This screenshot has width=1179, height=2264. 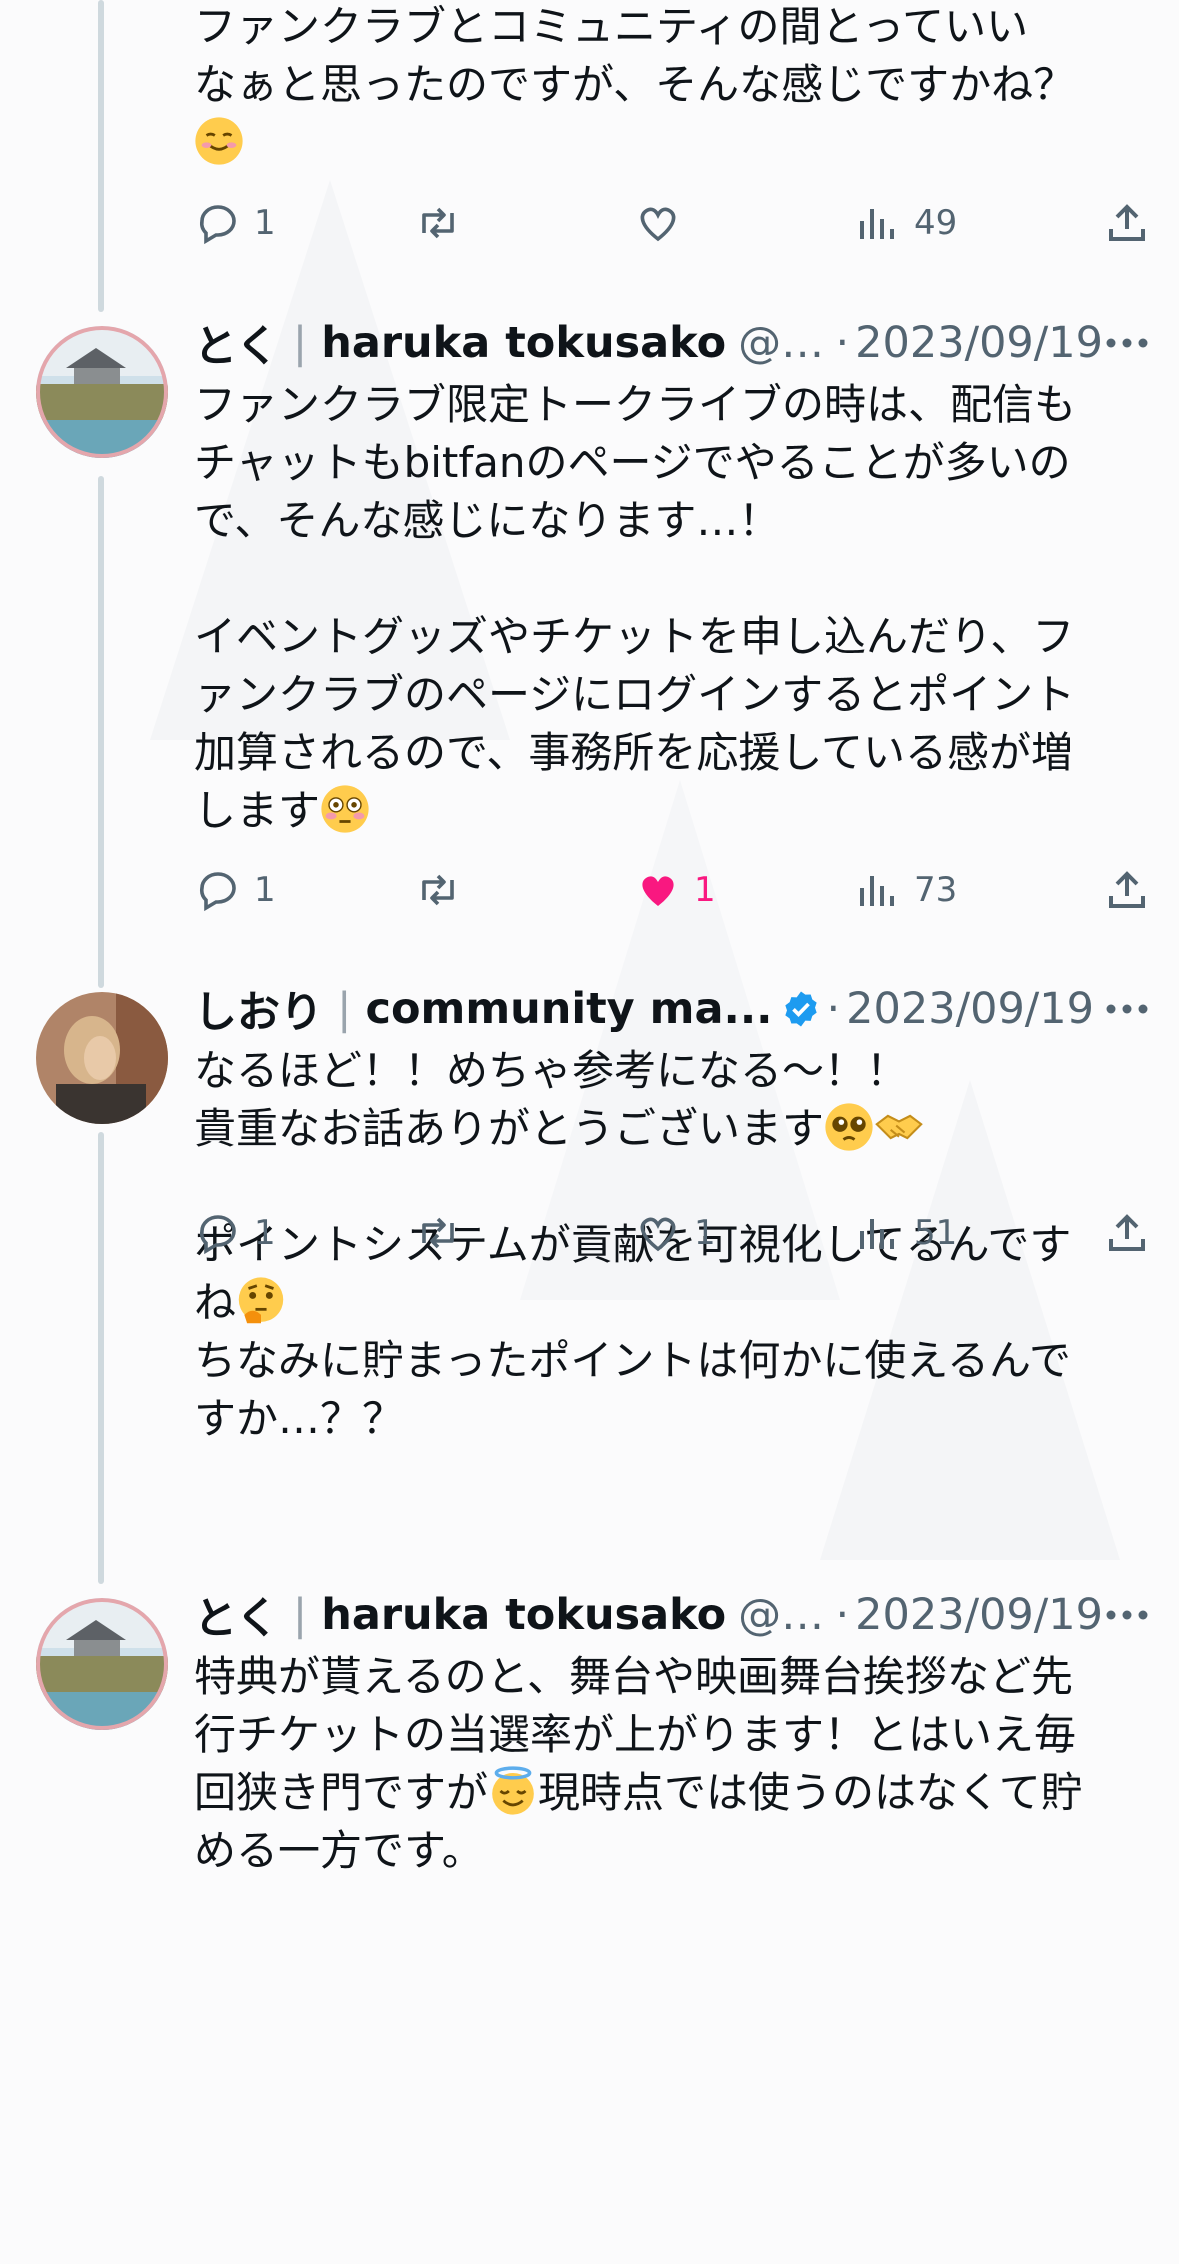 What do you see at coordinates (551, 1070) in the screenshot?
I see `text-line: なるほど！！めちゃ参考になる〜！！` at bounding box center [551, 1070].